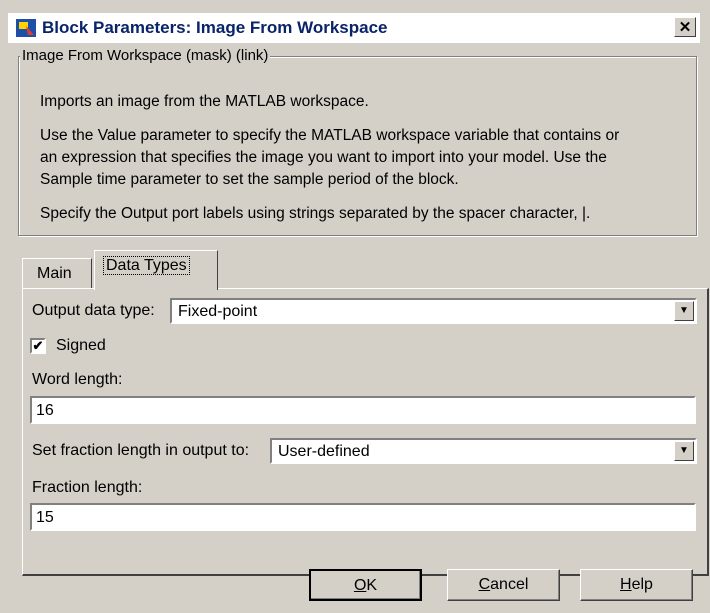 The height and width of the screenshot is (613, 710). Describe the element at coordinates (433, 311) in the screenshot. I see `output-data-type-select: Fixed-point ▼` at that location.